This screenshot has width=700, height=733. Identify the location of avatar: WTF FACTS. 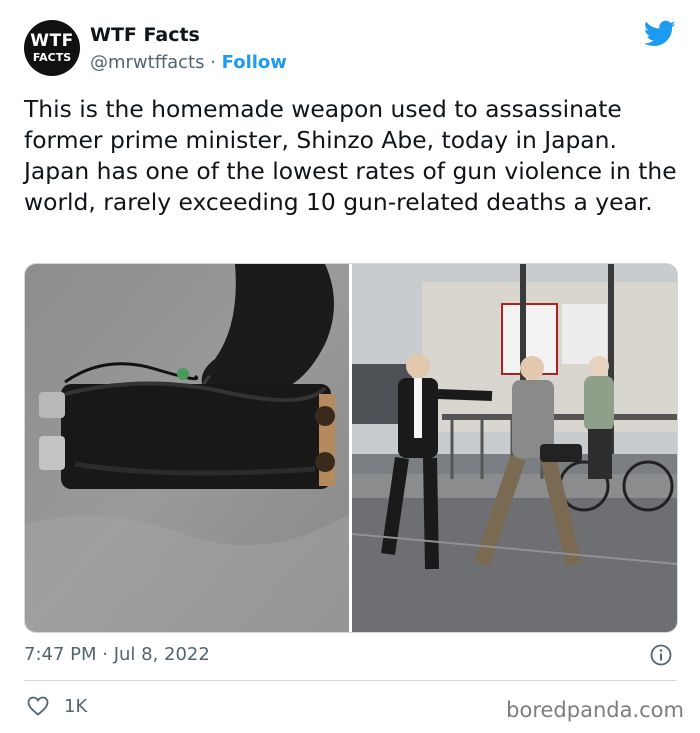
(52, 48).